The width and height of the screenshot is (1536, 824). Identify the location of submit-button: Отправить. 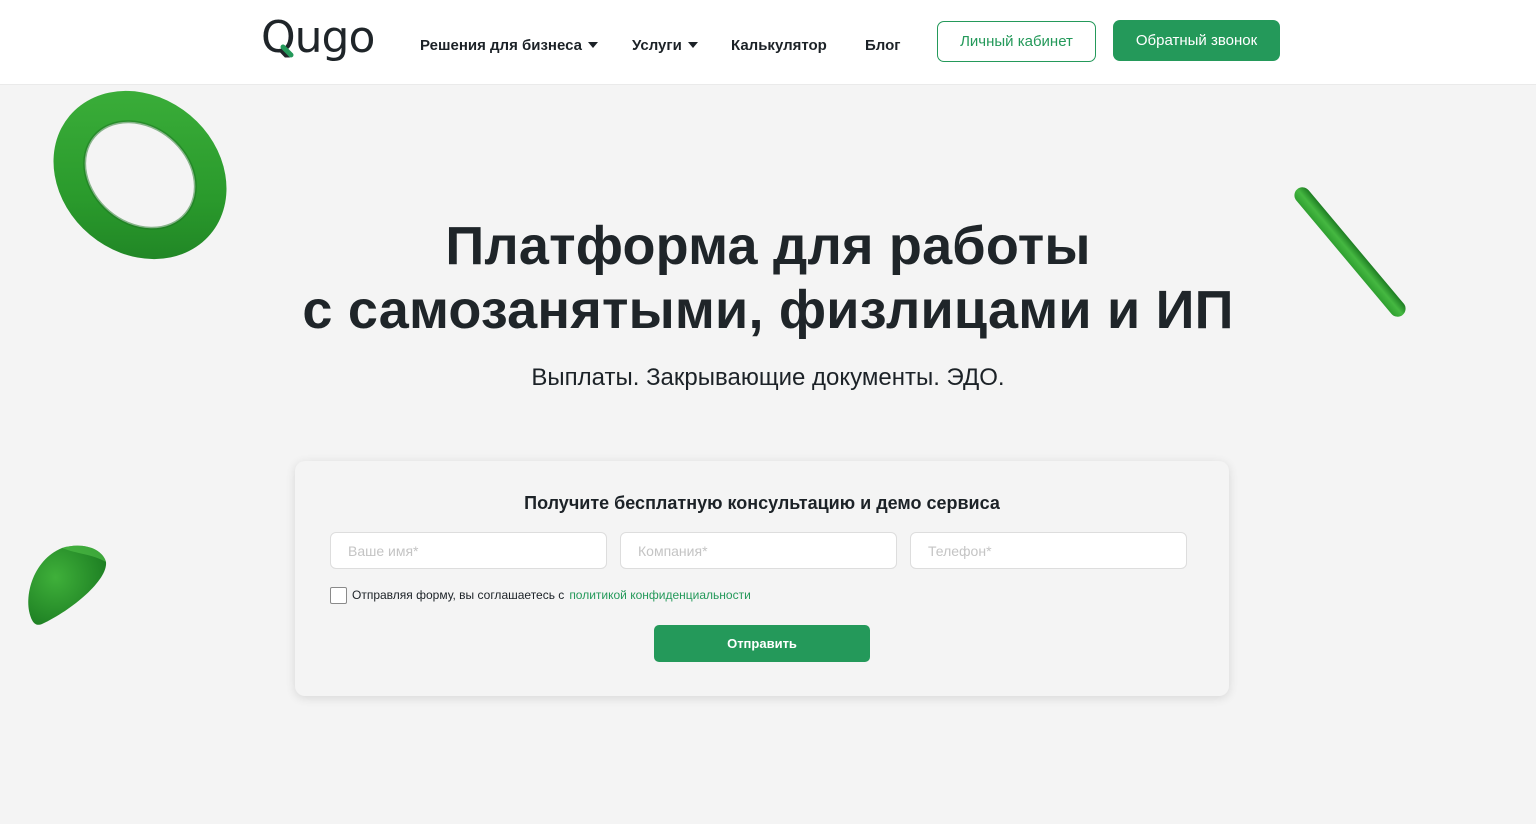
(762, 643).